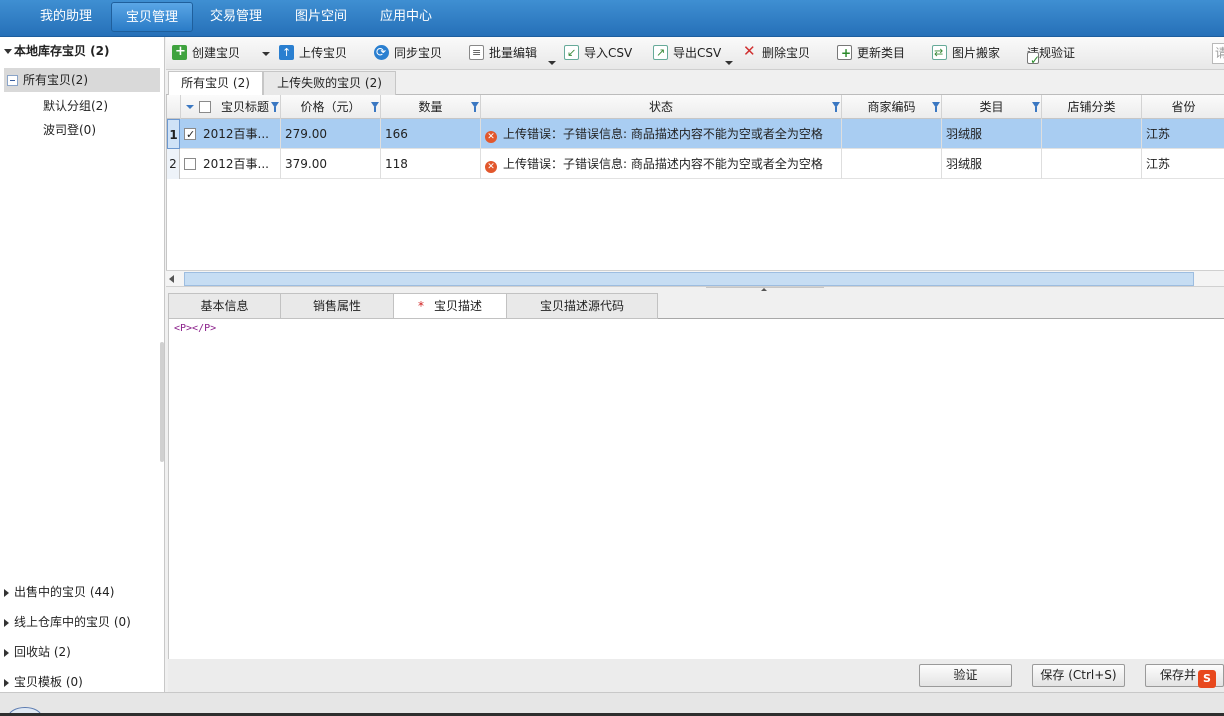 Image resolution: width=1224 pixels, height=716 pixels. What do you see at coordinates (406, 17) in the screenshot?
I see `nav-tab-app-center: 应用中心` at bounding box center [406, 17].